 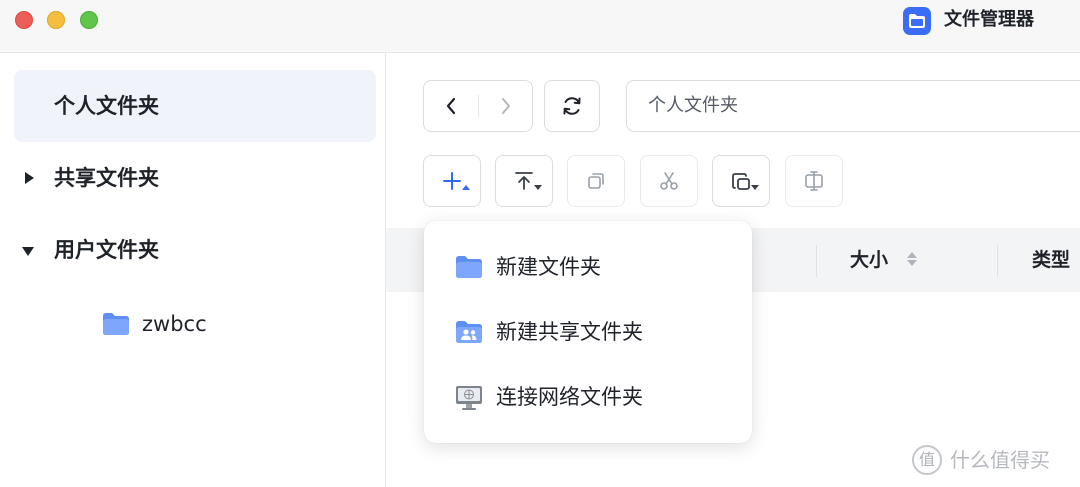 What do you see at coordinates (569, 397) in the screenshot?
I see `menu-item-label: 连接网络文件夹` at bounding box center [569, 397].